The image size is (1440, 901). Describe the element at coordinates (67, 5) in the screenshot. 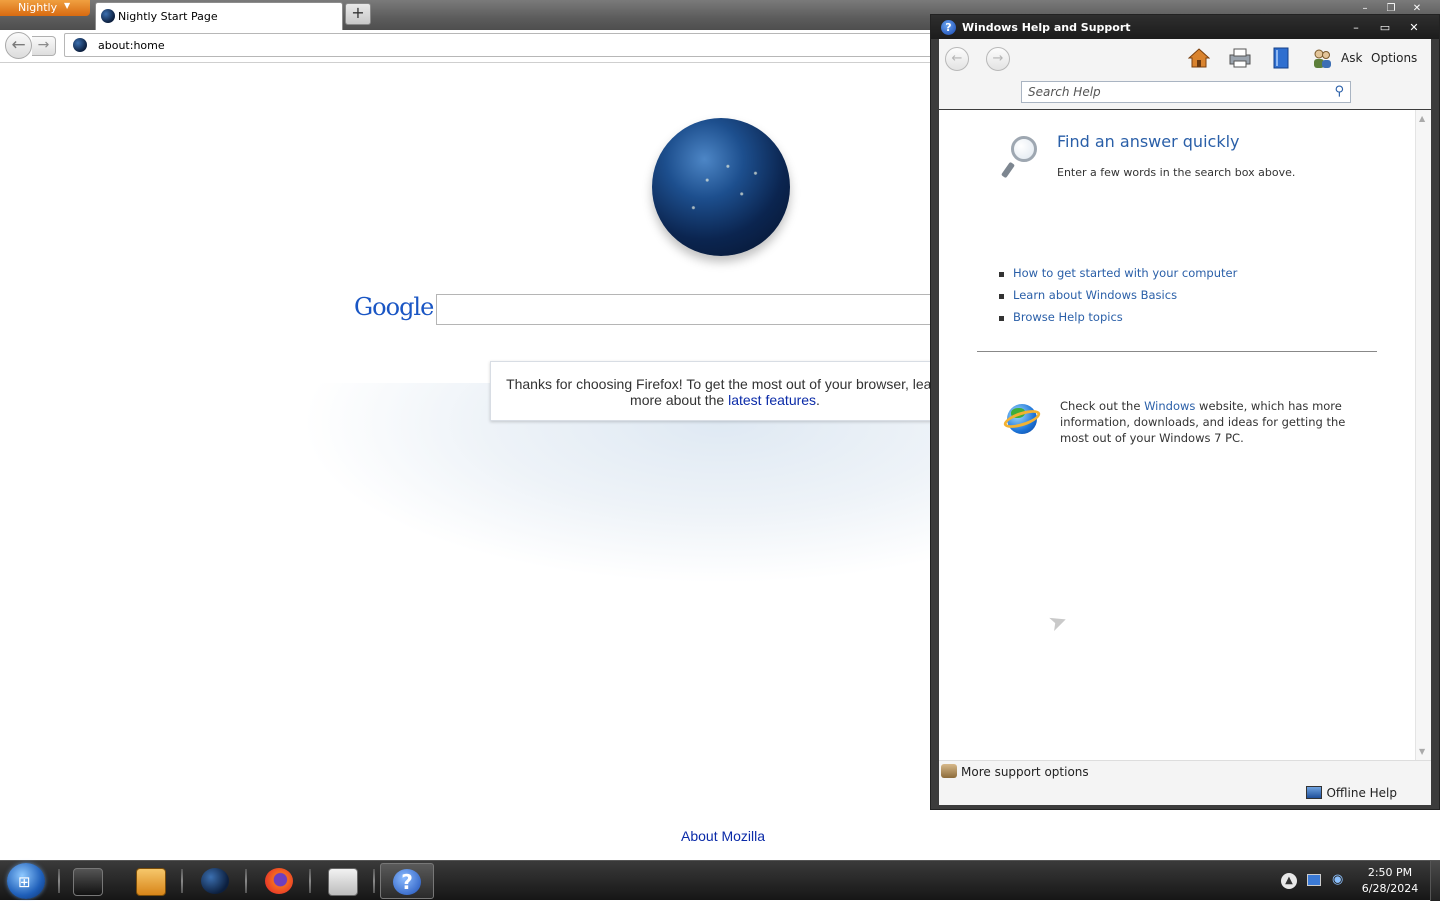

I see `chevron-down-icon: ▼` at that location.